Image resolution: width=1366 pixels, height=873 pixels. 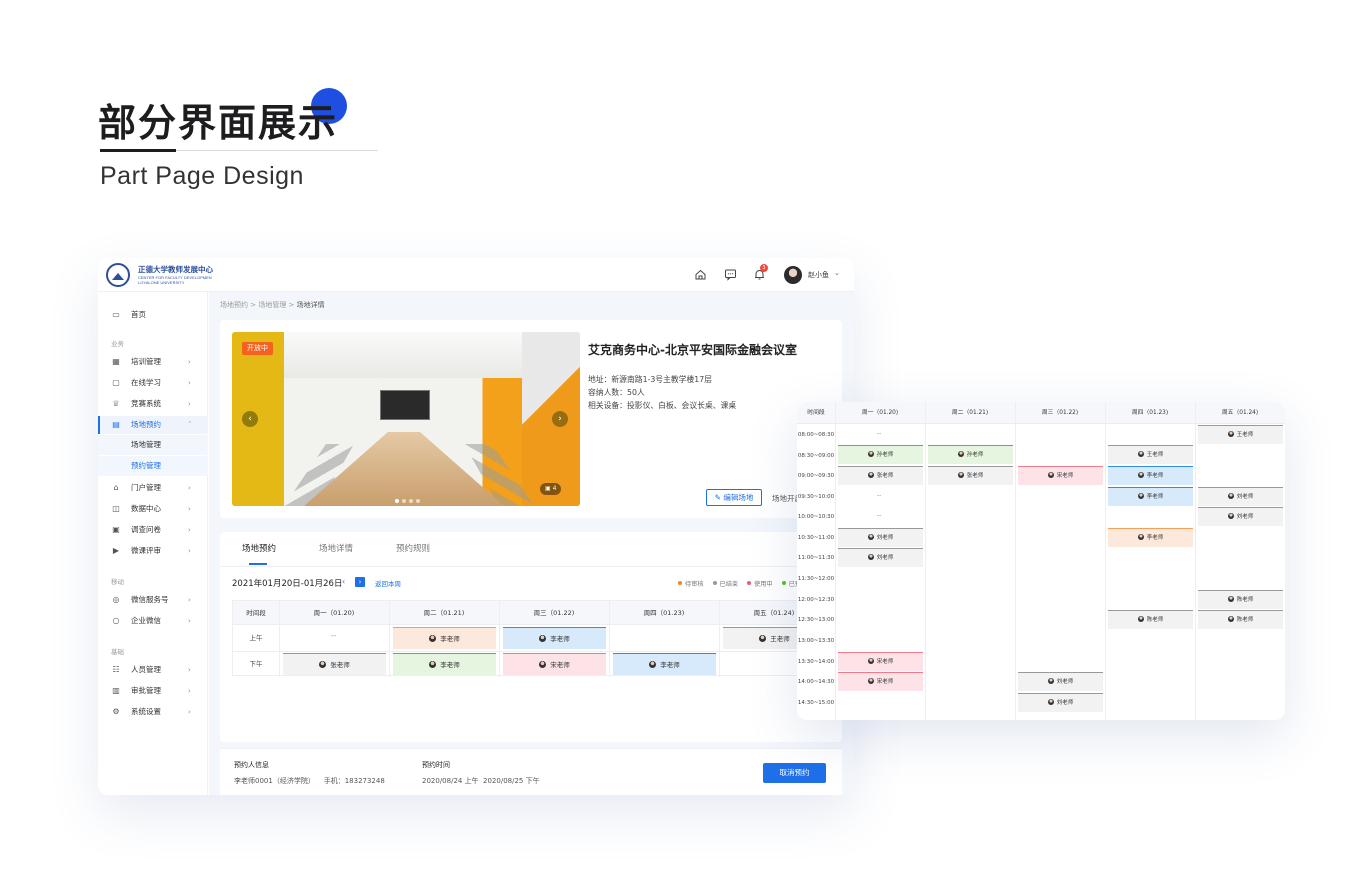 I want to click on sidebar-item-learning: ▢ 在线学习 ›, so click(x=153, y=383).